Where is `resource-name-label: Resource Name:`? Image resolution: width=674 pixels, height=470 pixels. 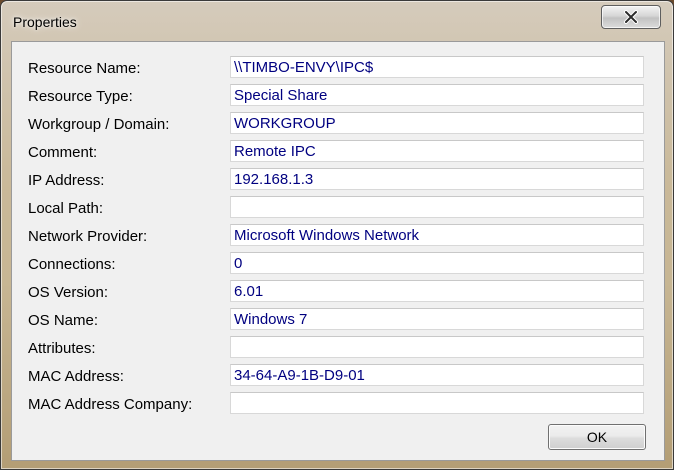
resource-name-label: Resource Name: is located at coordinates (84, 68).